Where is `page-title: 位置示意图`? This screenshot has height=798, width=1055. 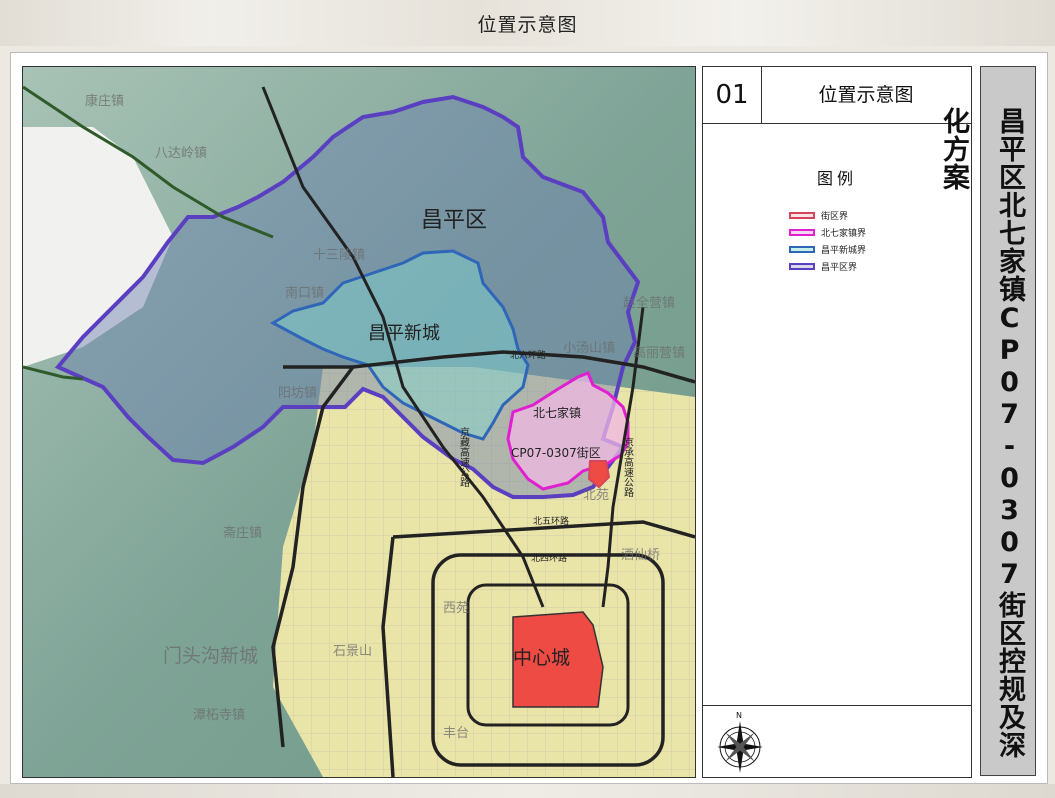
page-title: 位置示意图 is located at coordinates (527, 25).